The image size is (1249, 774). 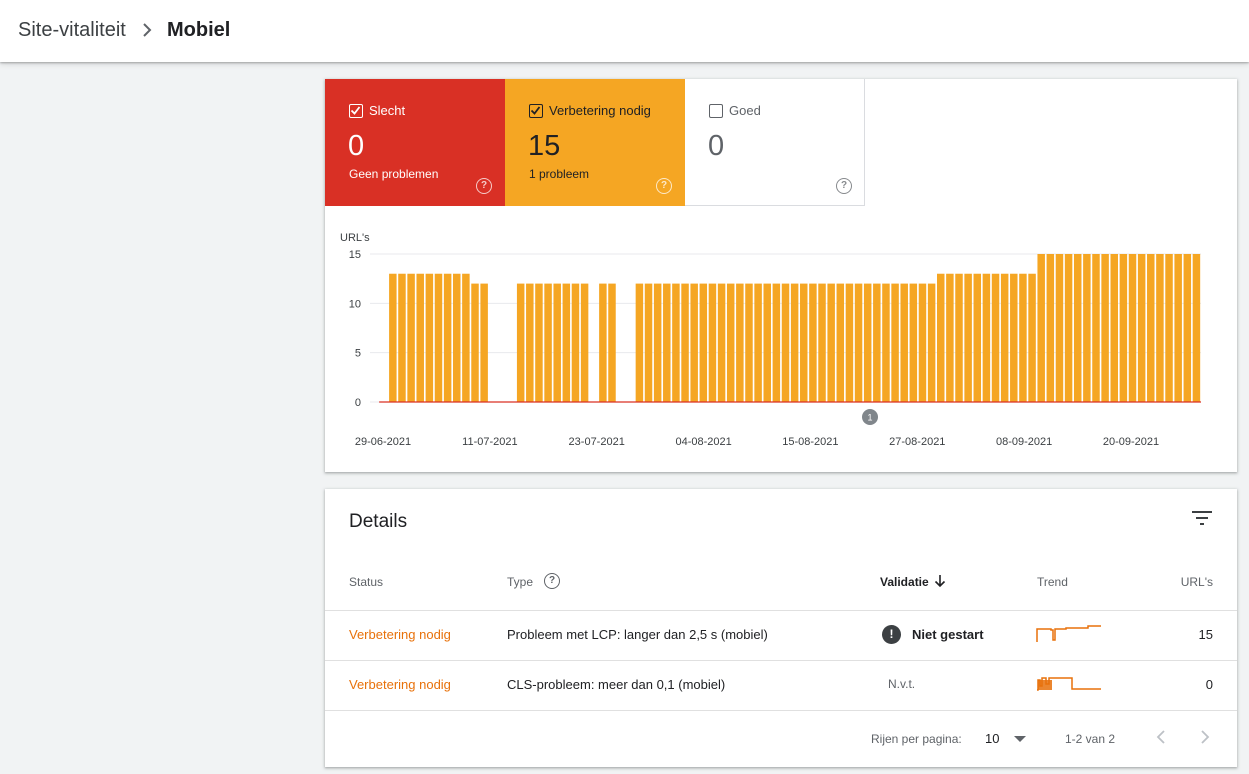 What do you see at coordinates (703, 442) in the screenshot?
I see `x-tick-label: 04-08-2021` at bounding box center [703, 442].